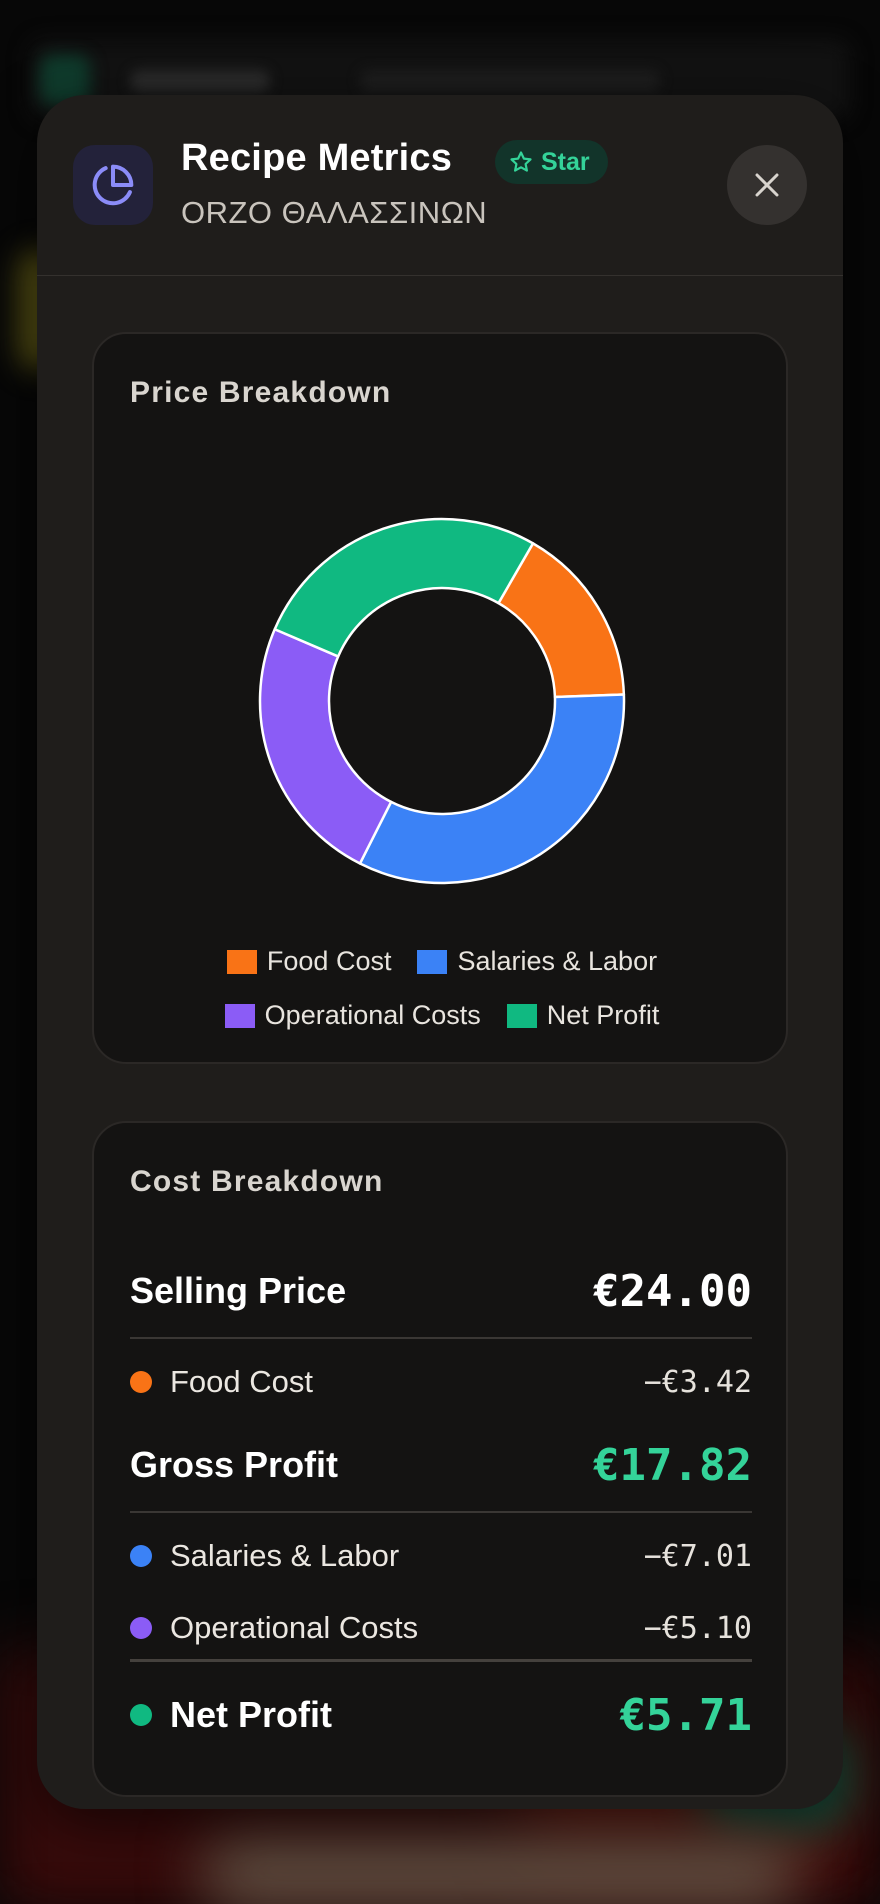 The image size is (880, 1904). I want to click on operational-label-wrap: Operational Costs, so click(274, 1628).